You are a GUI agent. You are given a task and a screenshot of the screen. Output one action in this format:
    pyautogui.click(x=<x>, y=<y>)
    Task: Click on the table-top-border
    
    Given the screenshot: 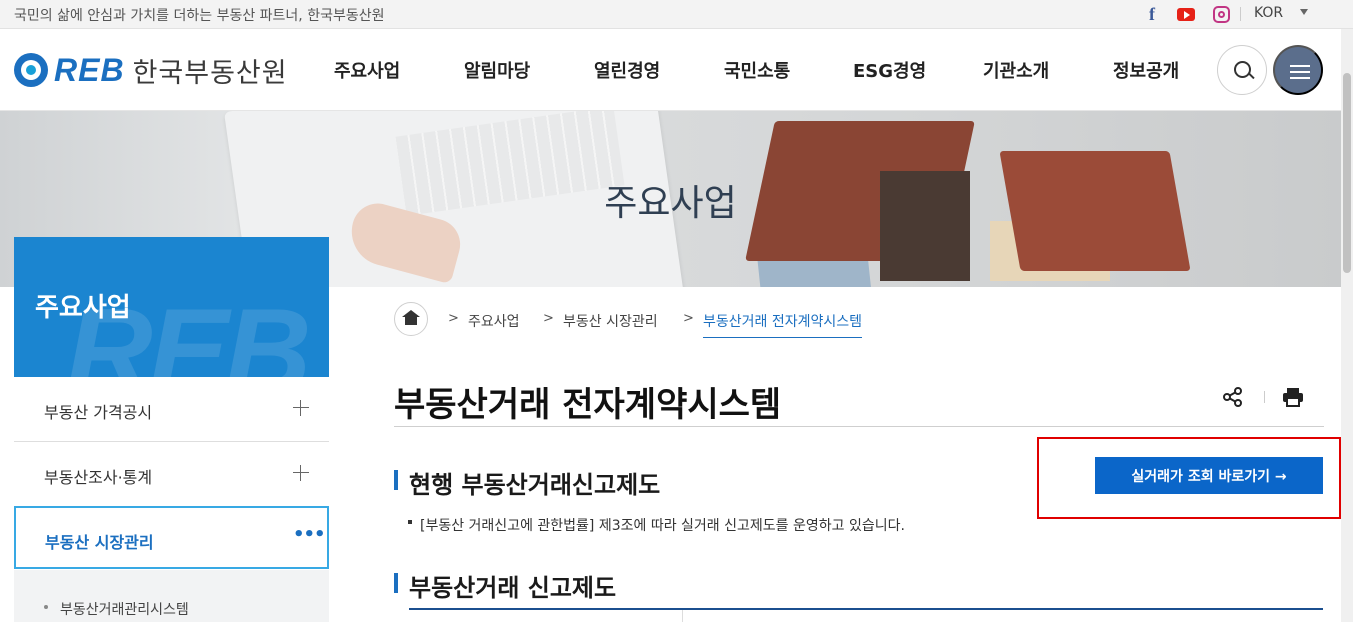 What is the action you would take?
    pyautogui.click(x=866, y=609)
    